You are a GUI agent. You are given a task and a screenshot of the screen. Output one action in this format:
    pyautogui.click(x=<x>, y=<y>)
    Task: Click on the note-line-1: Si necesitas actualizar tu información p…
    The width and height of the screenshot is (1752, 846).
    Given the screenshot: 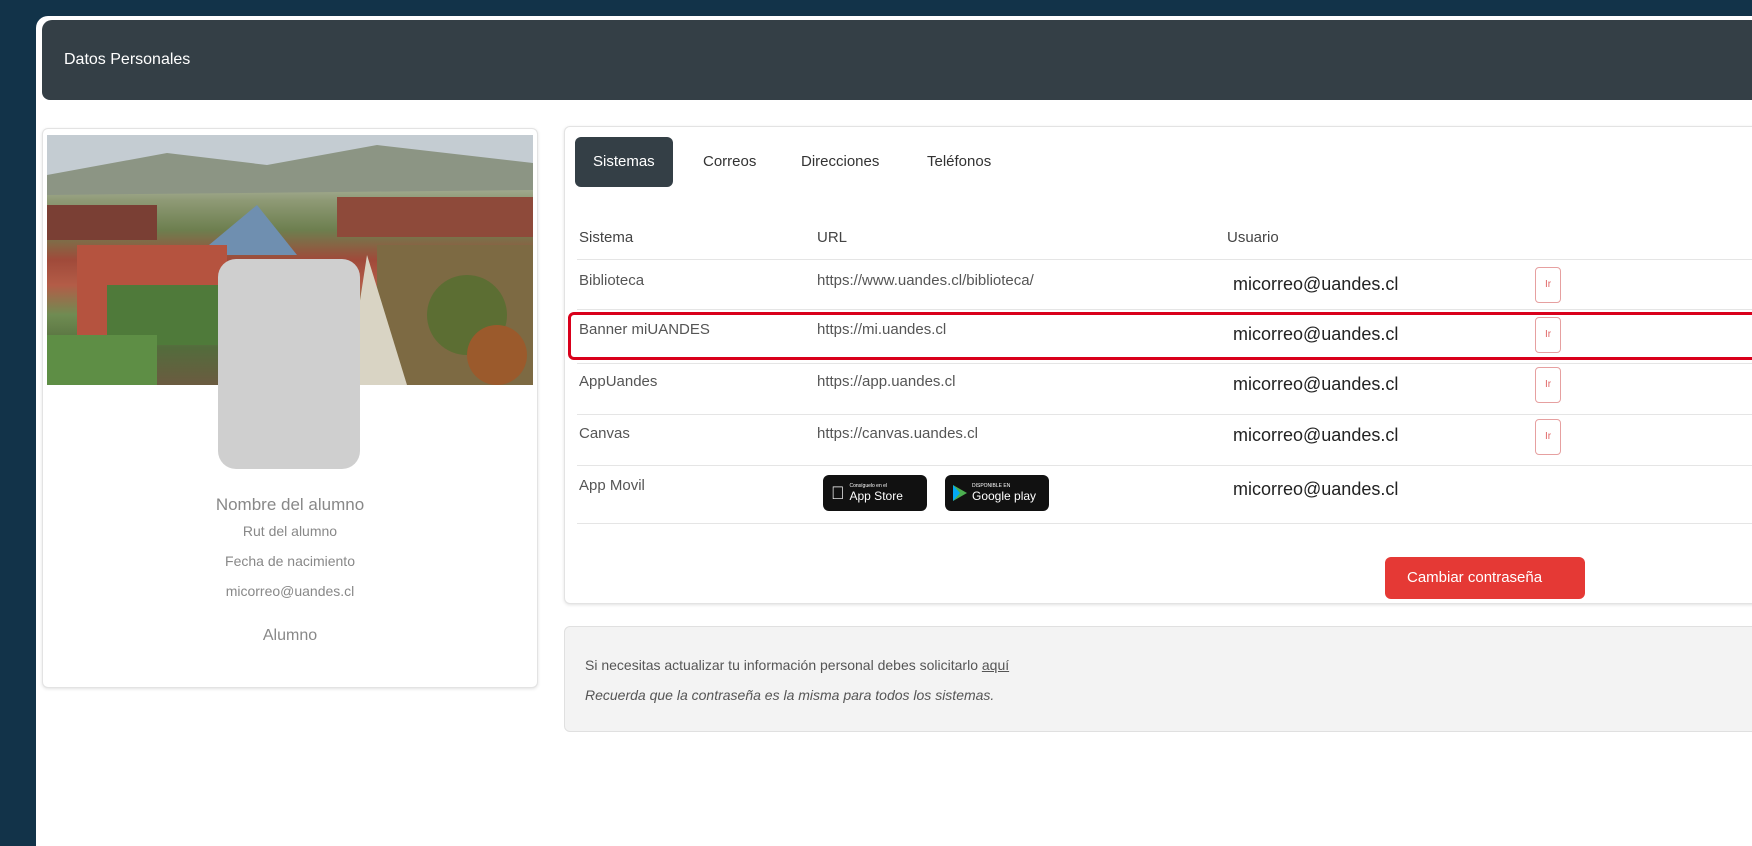 What is the action you would take?
    pyautogui.click(x=797, y=665)
    